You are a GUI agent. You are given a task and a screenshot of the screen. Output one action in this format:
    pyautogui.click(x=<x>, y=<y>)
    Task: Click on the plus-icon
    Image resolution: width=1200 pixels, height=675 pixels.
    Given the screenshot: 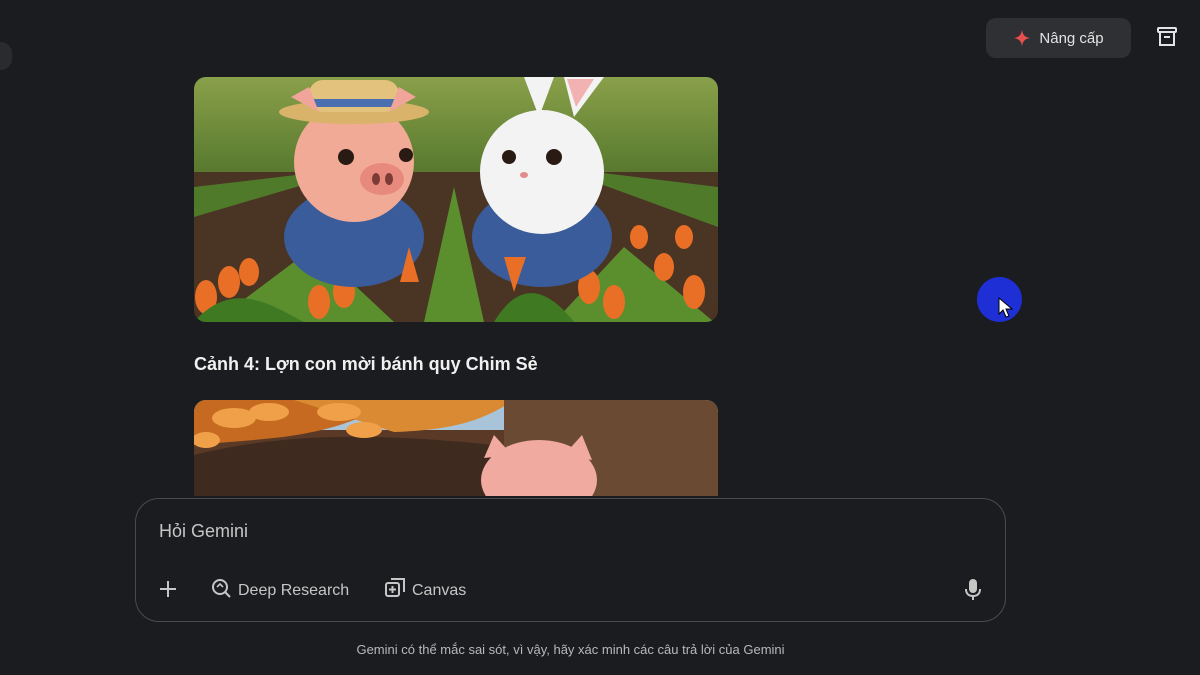 What is the action you would take?
    pyautogui.click(x=168, y=591)
    